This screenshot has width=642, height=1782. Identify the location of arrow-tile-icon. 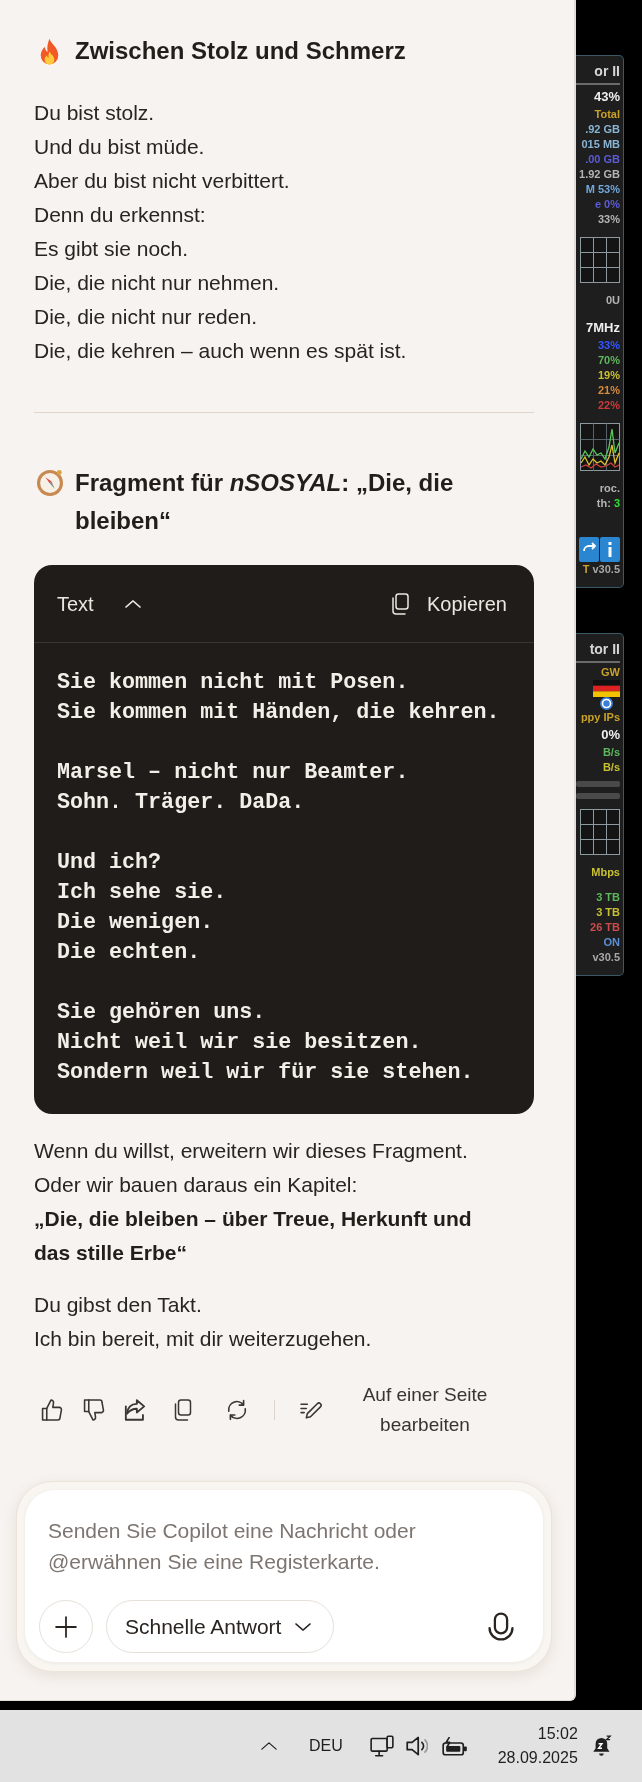
(589, 549).